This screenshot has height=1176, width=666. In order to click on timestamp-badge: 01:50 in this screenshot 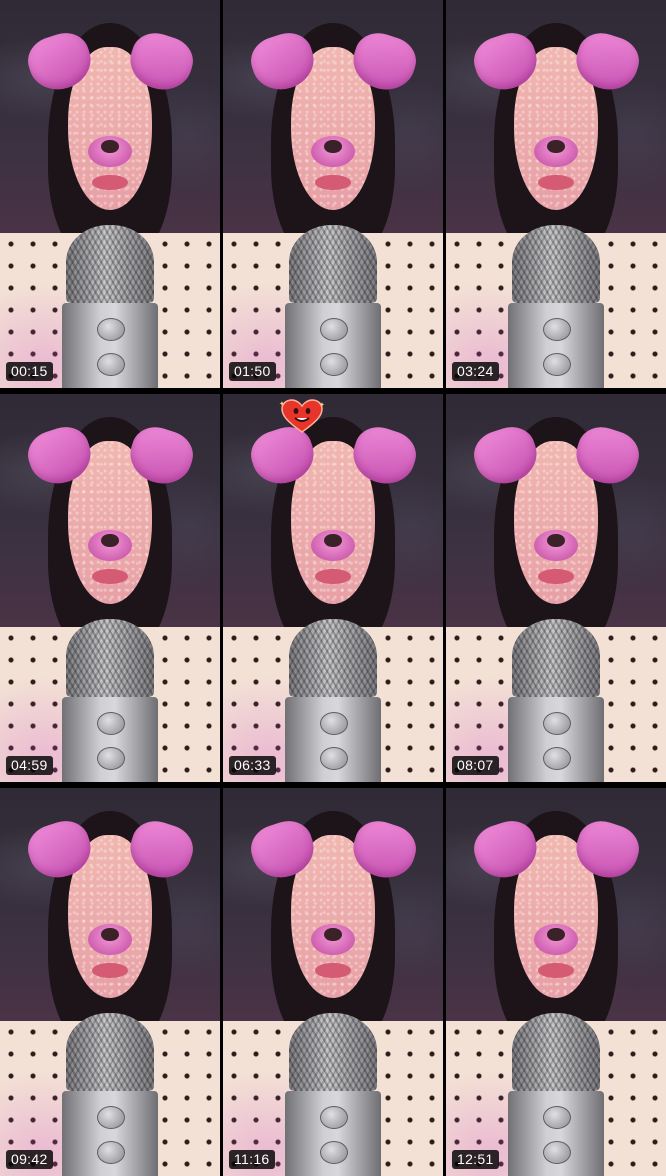, I will do `click(252, 371)`.